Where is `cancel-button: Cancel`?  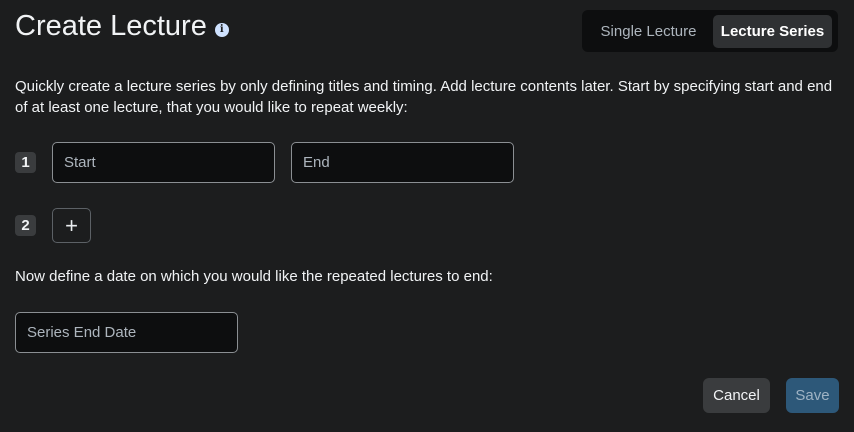 cancel-button: Cancel is located at coordinates (736, 395).